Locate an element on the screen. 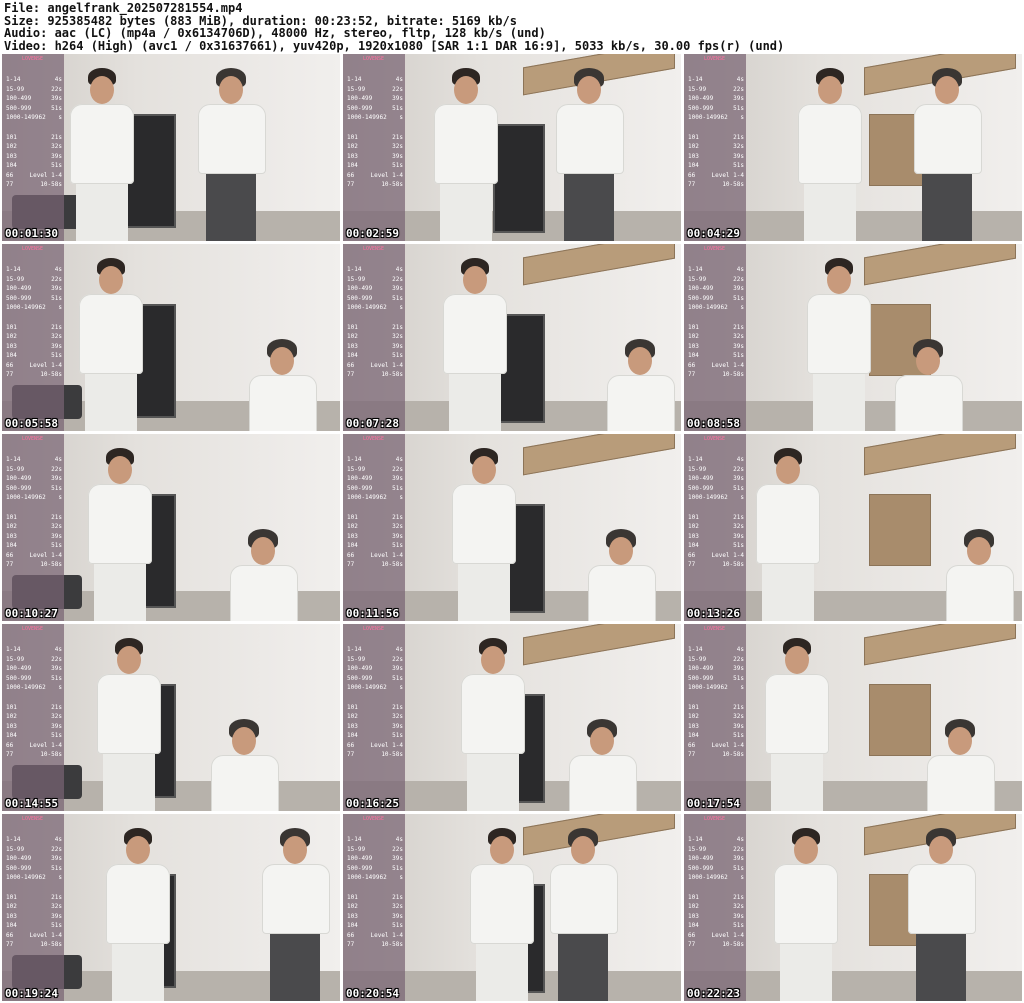 The height and width of the screenshot is (1003, 1024). file-name-line: File: angelfrank_202507281554.mp4 is located at coordinates (123, 8).